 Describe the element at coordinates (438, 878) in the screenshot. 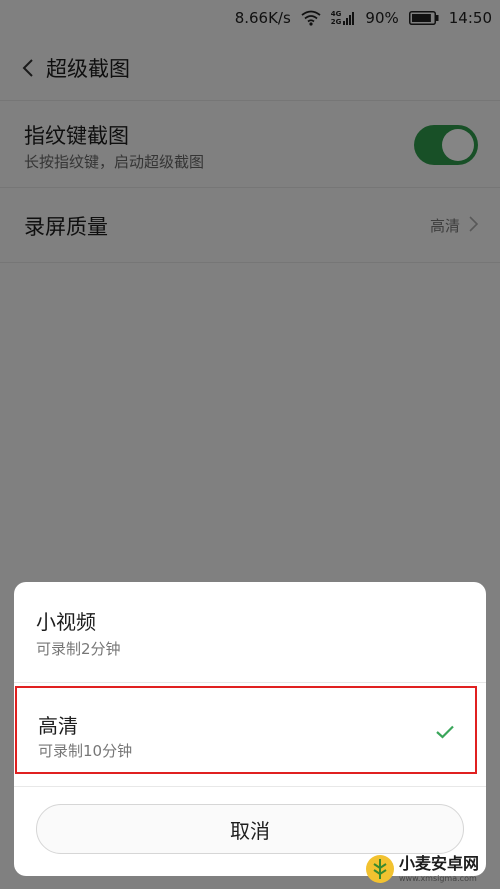

I see `watermark-url: www.xmsigma.com` at that location.